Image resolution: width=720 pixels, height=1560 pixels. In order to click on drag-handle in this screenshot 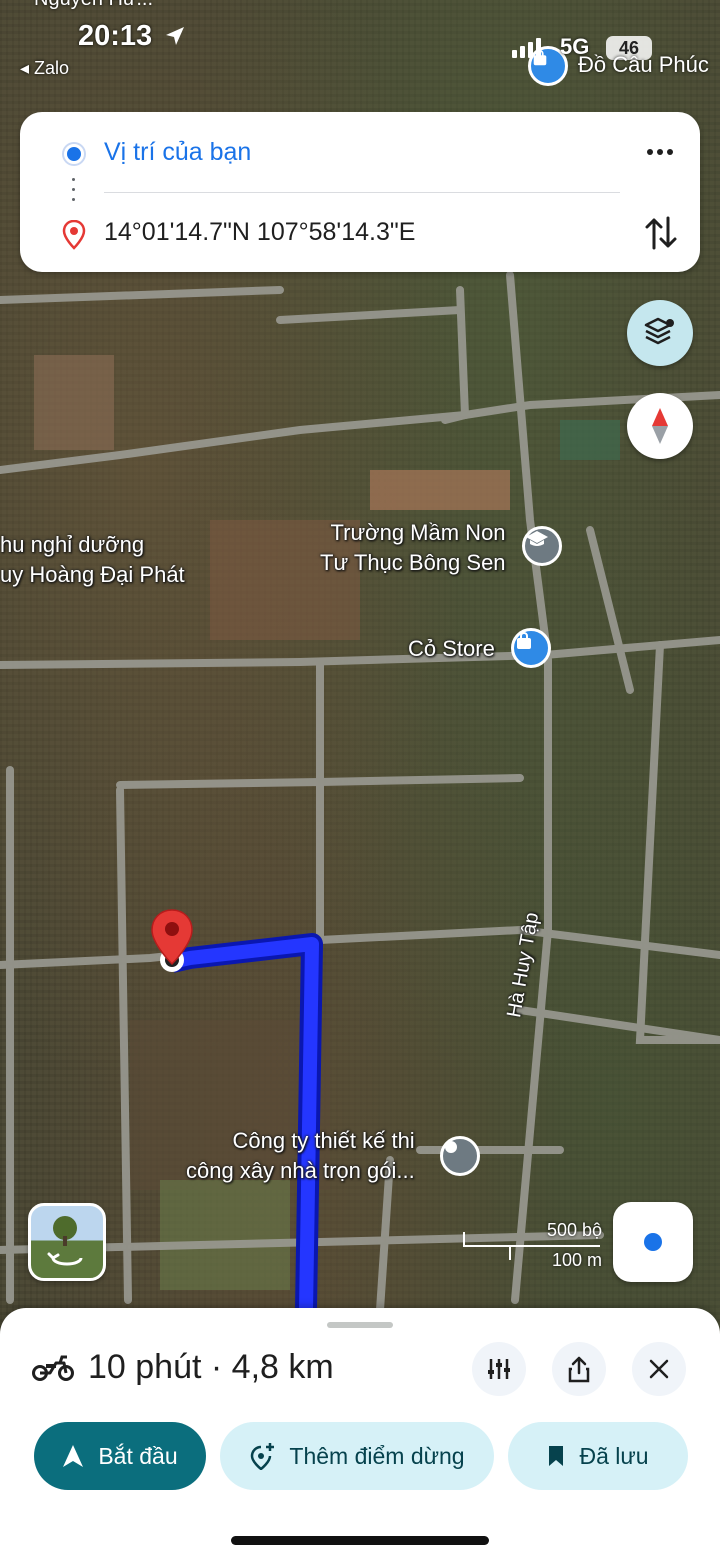, I will do `click(360, 1325)`.